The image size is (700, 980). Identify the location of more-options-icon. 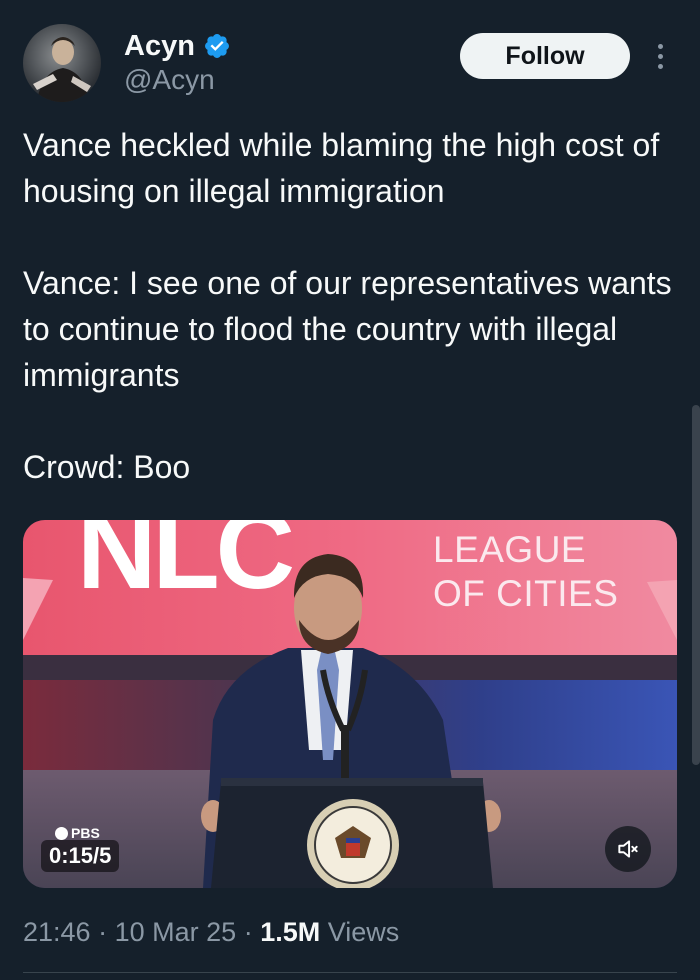
(660, 56).